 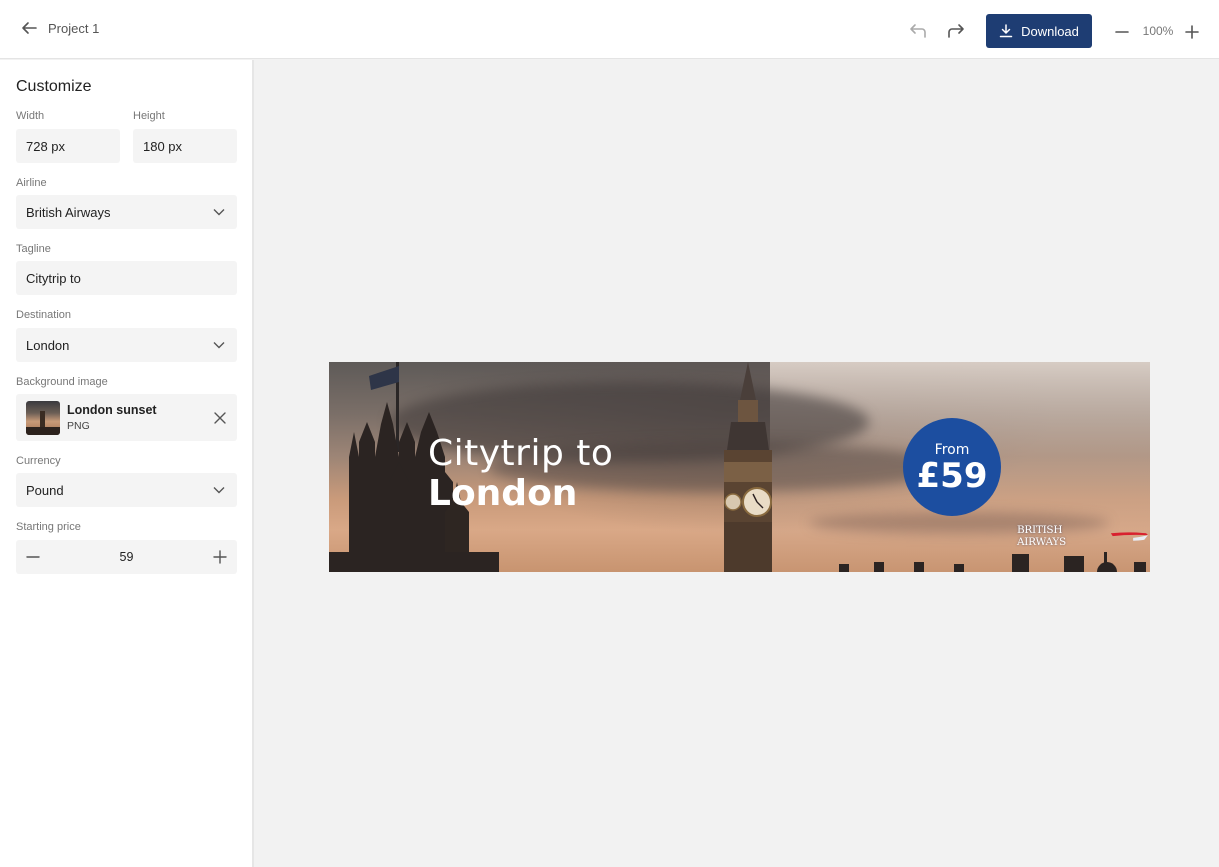 I want to click on close-icon, so click(x=220, y=418).